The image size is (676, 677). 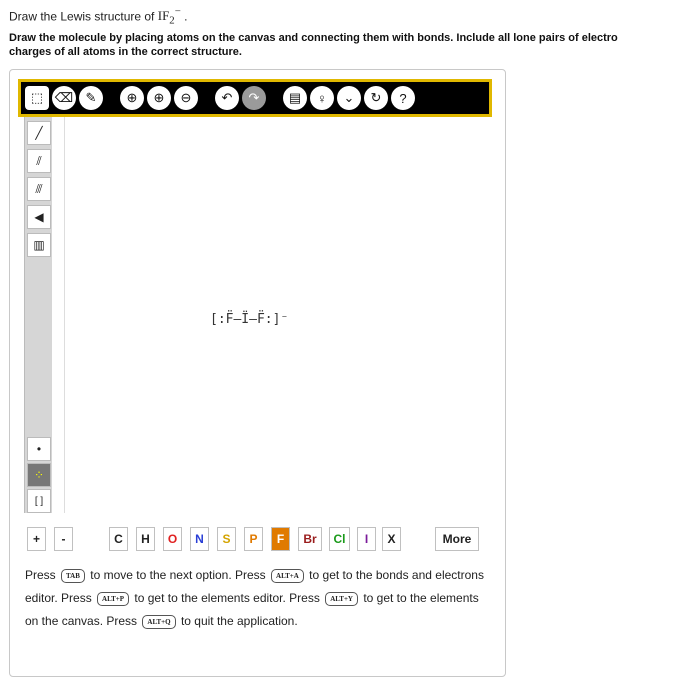 What do you see at coordinates (39, 449) in the screenshot?
I see `radical-icon: •` at bounding box center [39, 449].